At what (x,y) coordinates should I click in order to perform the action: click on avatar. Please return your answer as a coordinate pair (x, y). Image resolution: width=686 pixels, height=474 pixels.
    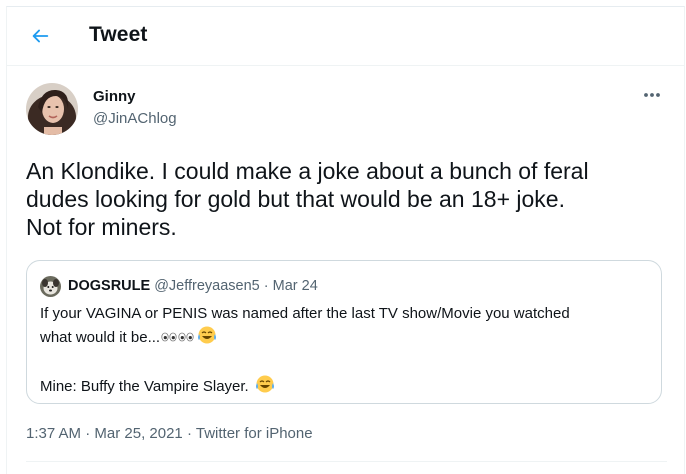
    Looking at the image, I should click on (52, 109).